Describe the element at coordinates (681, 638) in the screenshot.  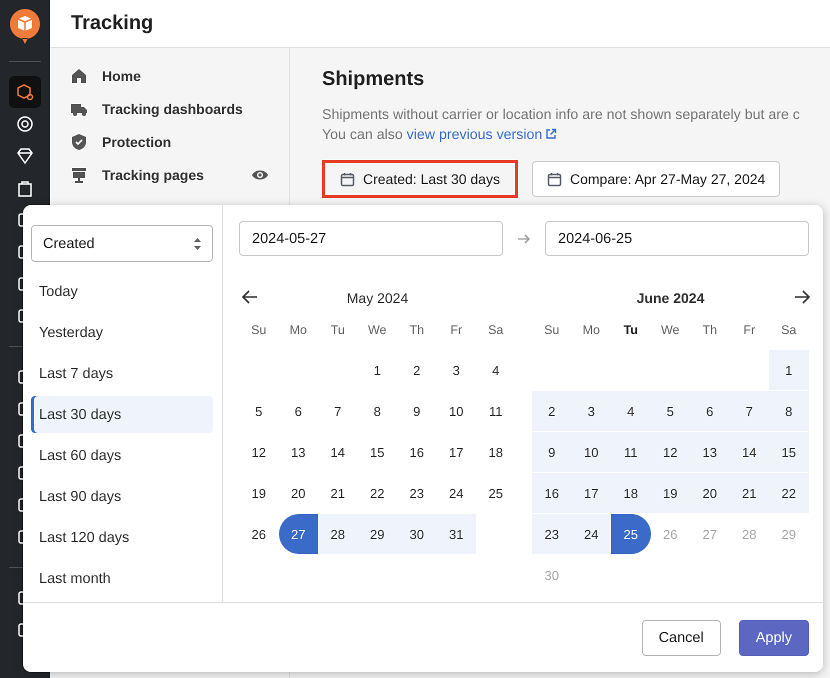
I see `cancel-button: Cancel` at that location.